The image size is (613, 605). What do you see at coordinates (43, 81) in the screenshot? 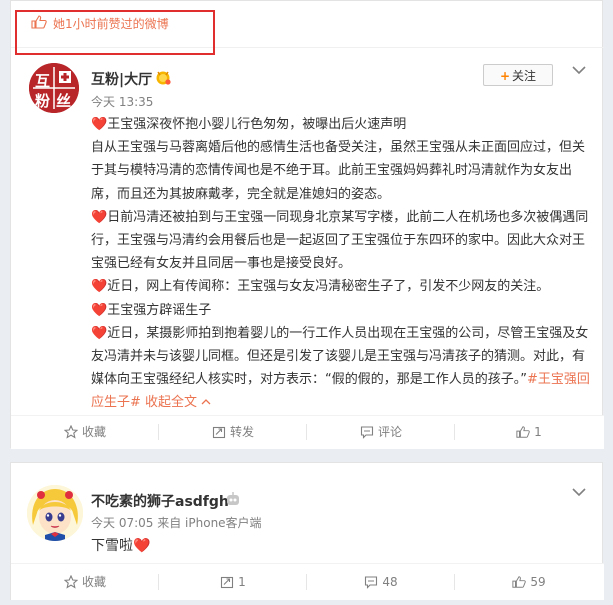
I see `avatar-char: 互` at bounding box center [43, 81].